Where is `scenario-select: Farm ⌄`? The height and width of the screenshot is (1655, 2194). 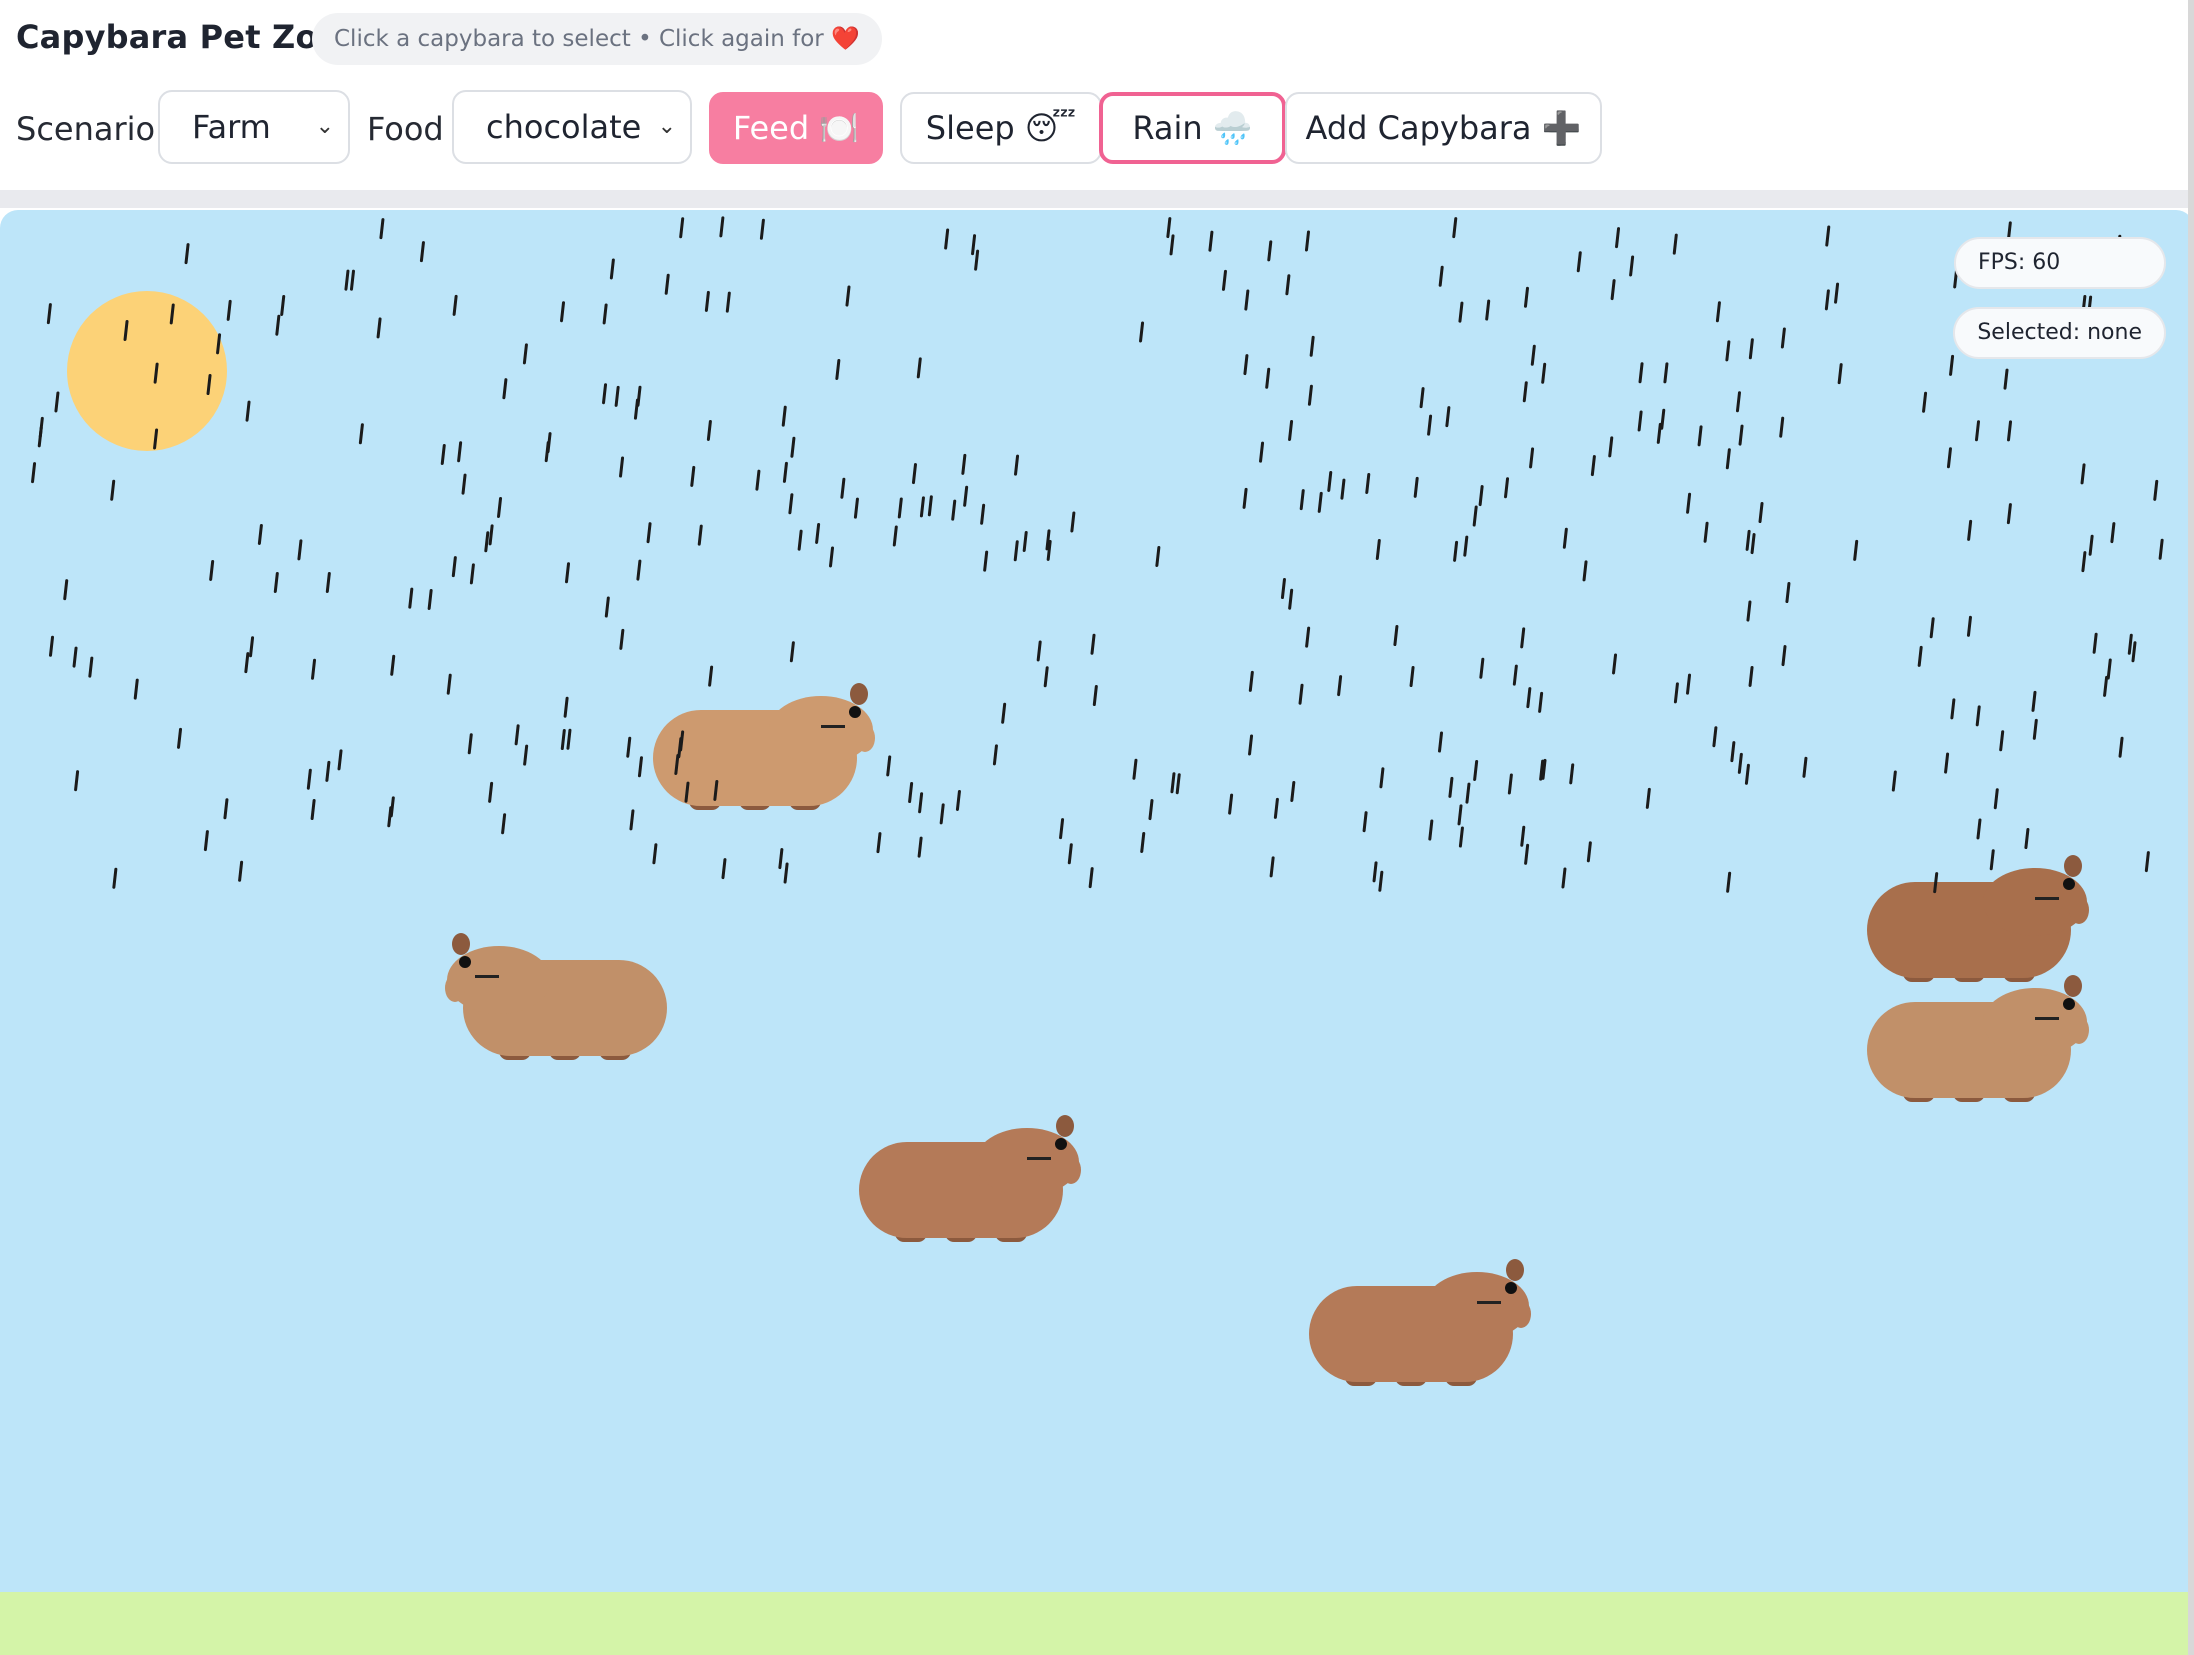 scenario-select: Farm ⌄ is located at coordinates (254, 127).